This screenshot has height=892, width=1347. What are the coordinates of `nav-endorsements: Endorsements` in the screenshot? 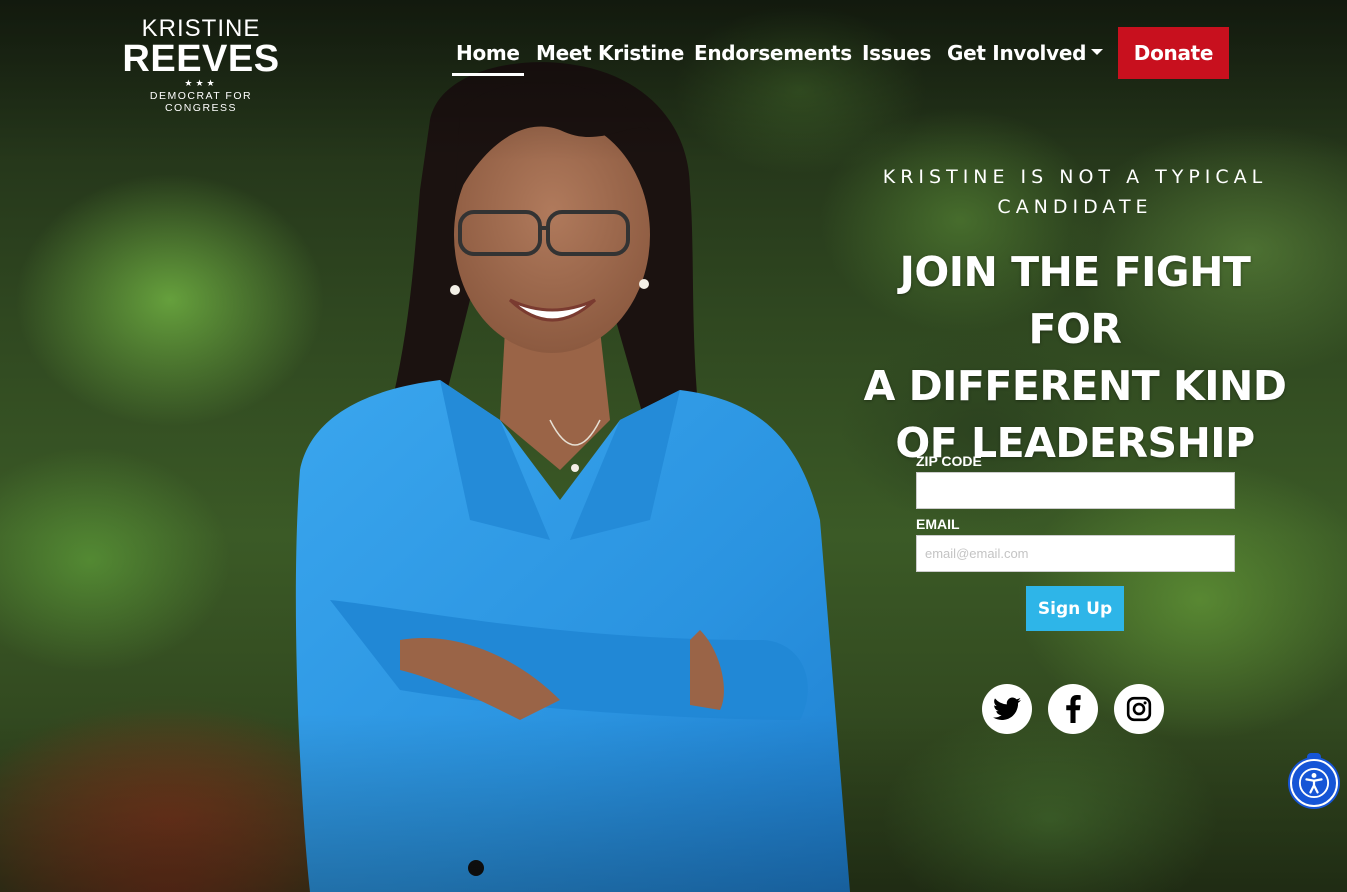 It's located at (773, 53).